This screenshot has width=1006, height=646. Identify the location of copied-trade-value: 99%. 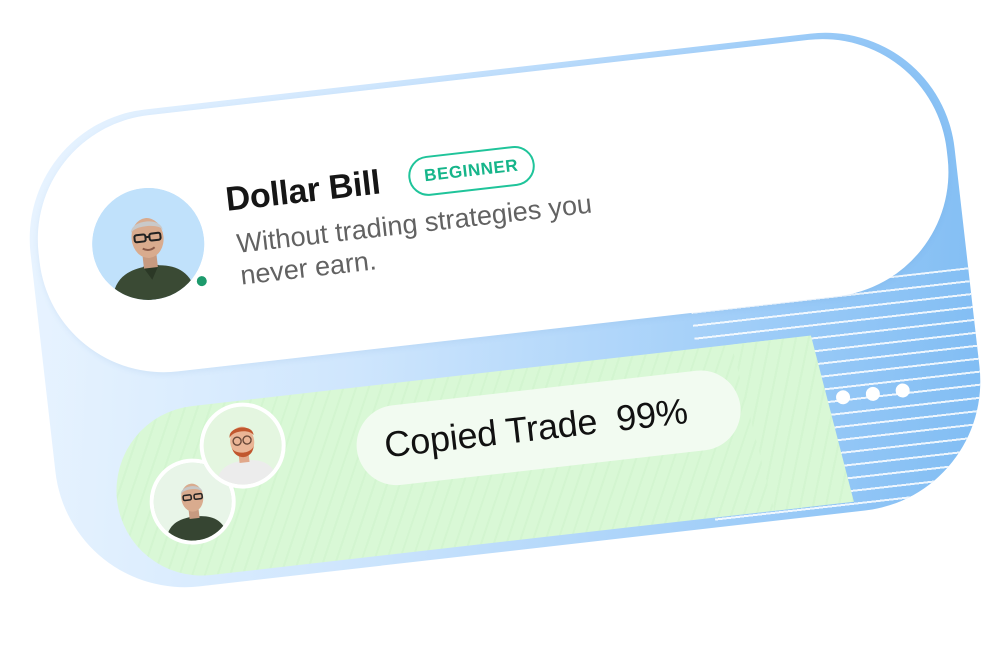
(652, 414).